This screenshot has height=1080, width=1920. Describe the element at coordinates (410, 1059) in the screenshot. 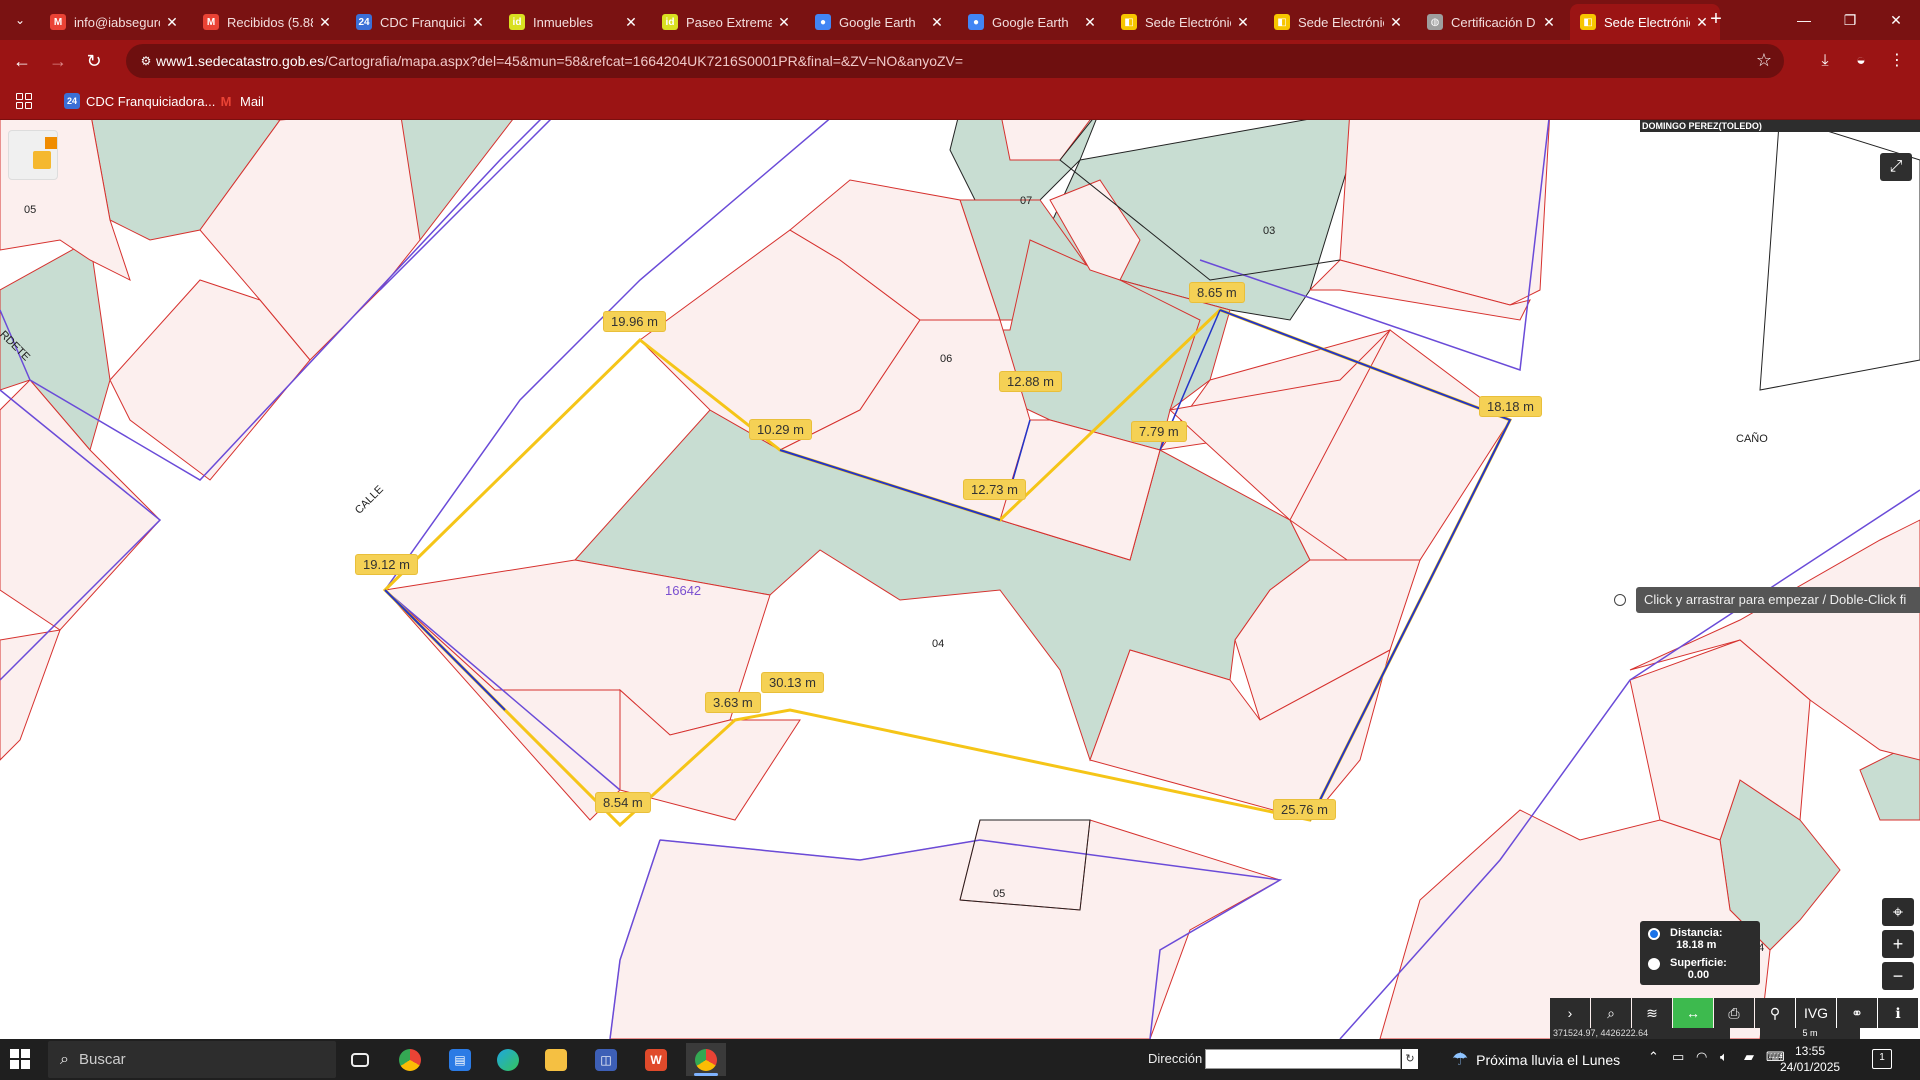

I see `chrome-icon` at that location.